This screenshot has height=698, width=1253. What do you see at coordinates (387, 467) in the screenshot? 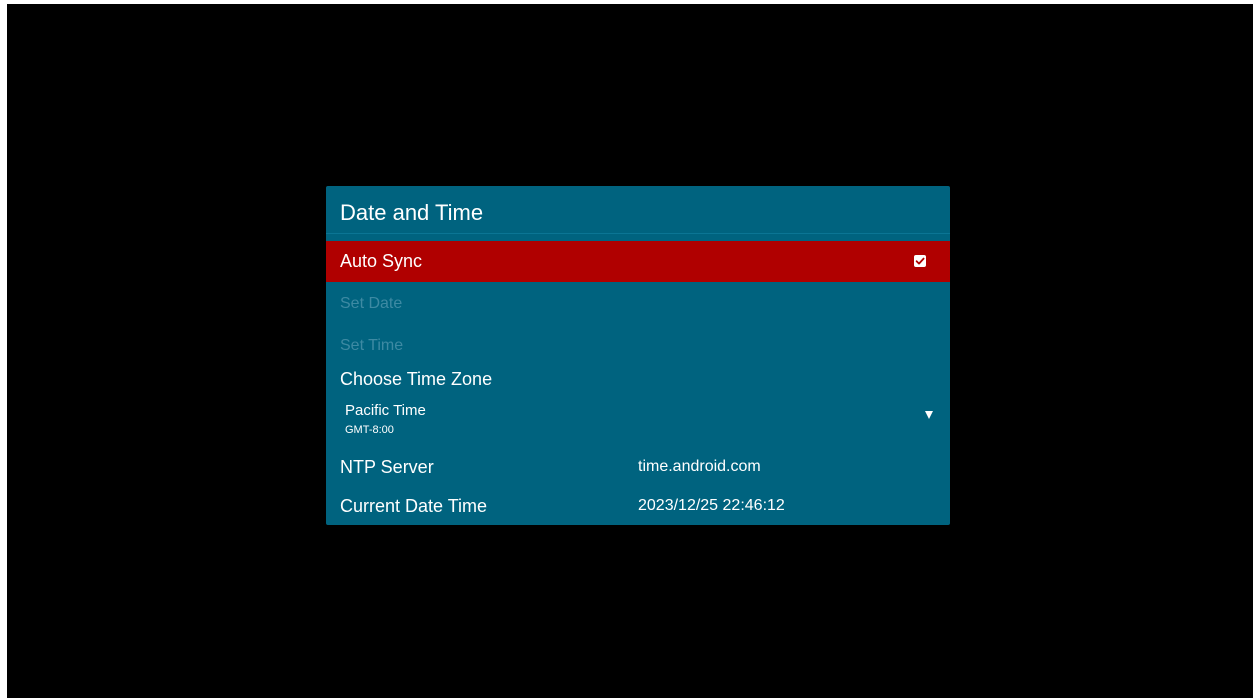
I see `ntp-server-label: NTP Server` at bounding box center [387, 467].